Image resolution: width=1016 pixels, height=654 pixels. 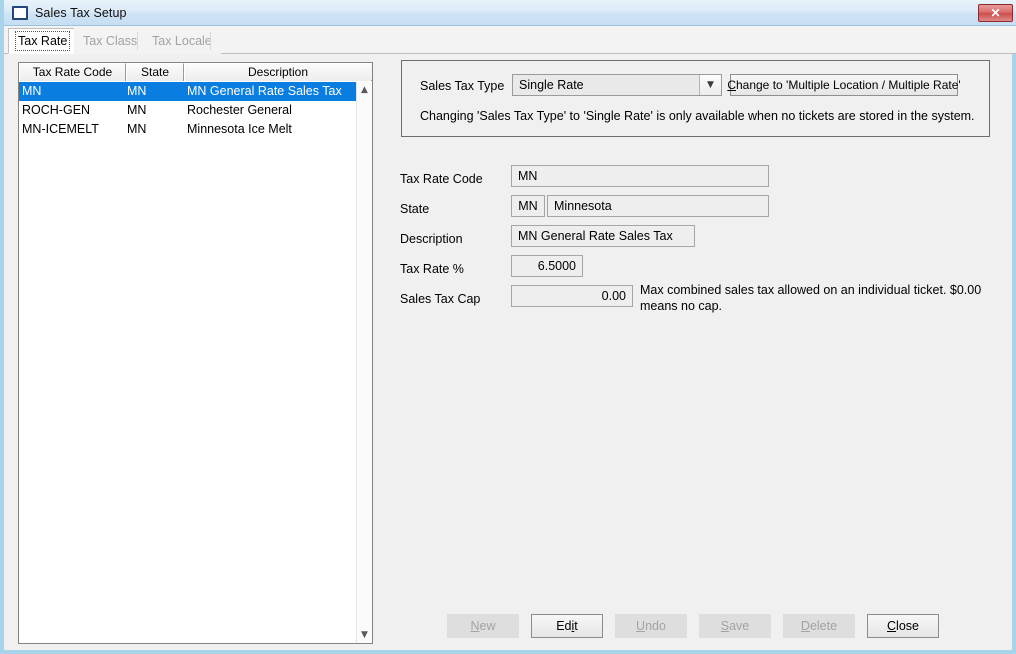 I want to click on new-button-accel: N, so click(x=475, y=626).